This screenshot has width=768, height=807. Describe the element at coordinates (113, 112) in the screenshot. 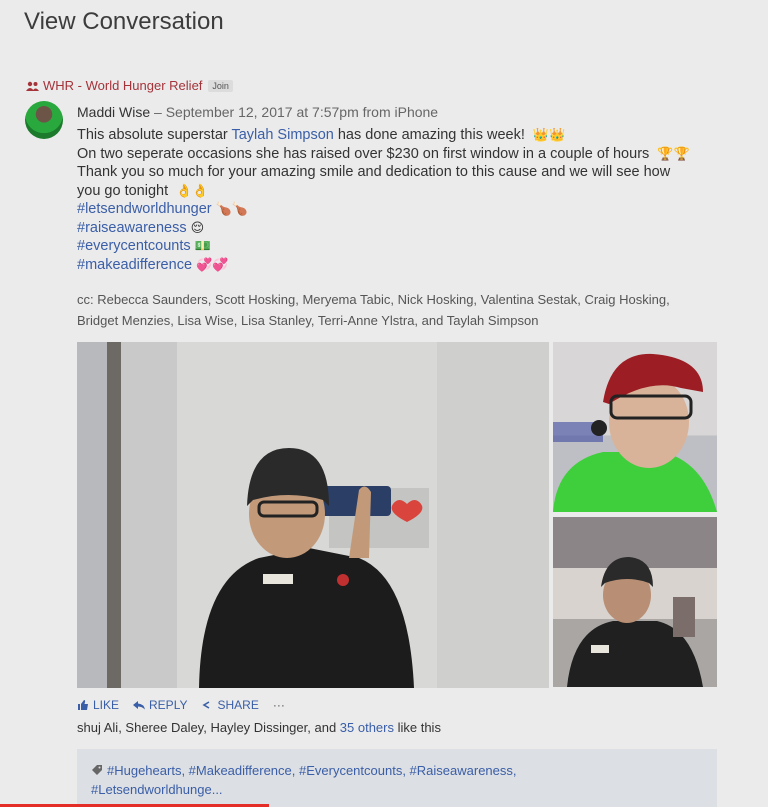

I see `author-name: Maddi Wise` at that location.